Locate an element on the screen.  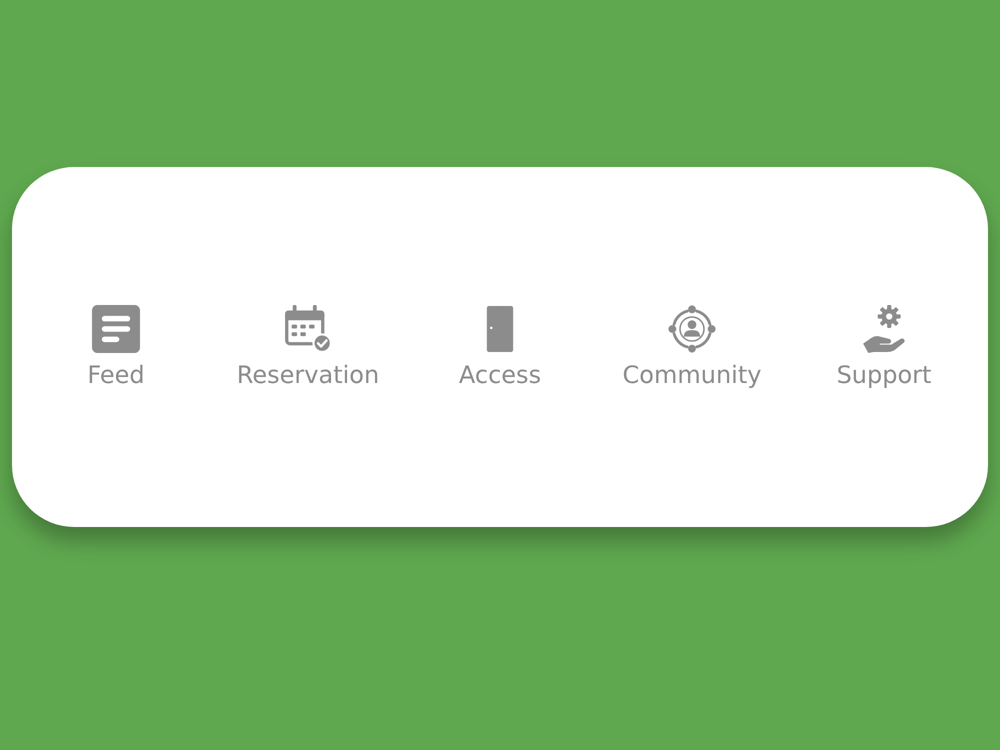
nav-tab: Feed is located at coordinates (116, 347).